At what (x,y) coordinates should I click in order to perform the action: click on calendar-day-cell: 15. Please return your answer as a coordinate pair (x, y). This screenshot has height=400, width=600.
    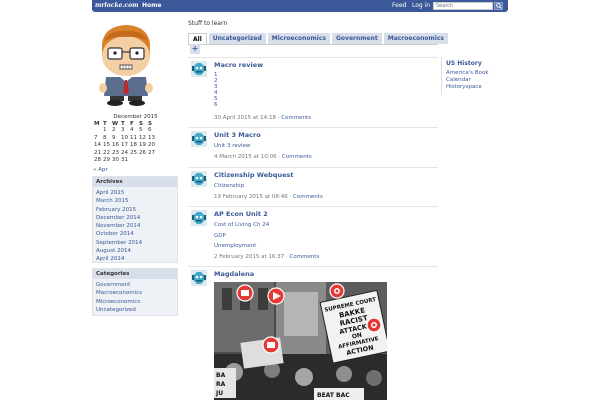
    Looking at the image, I should click on (106, 145).